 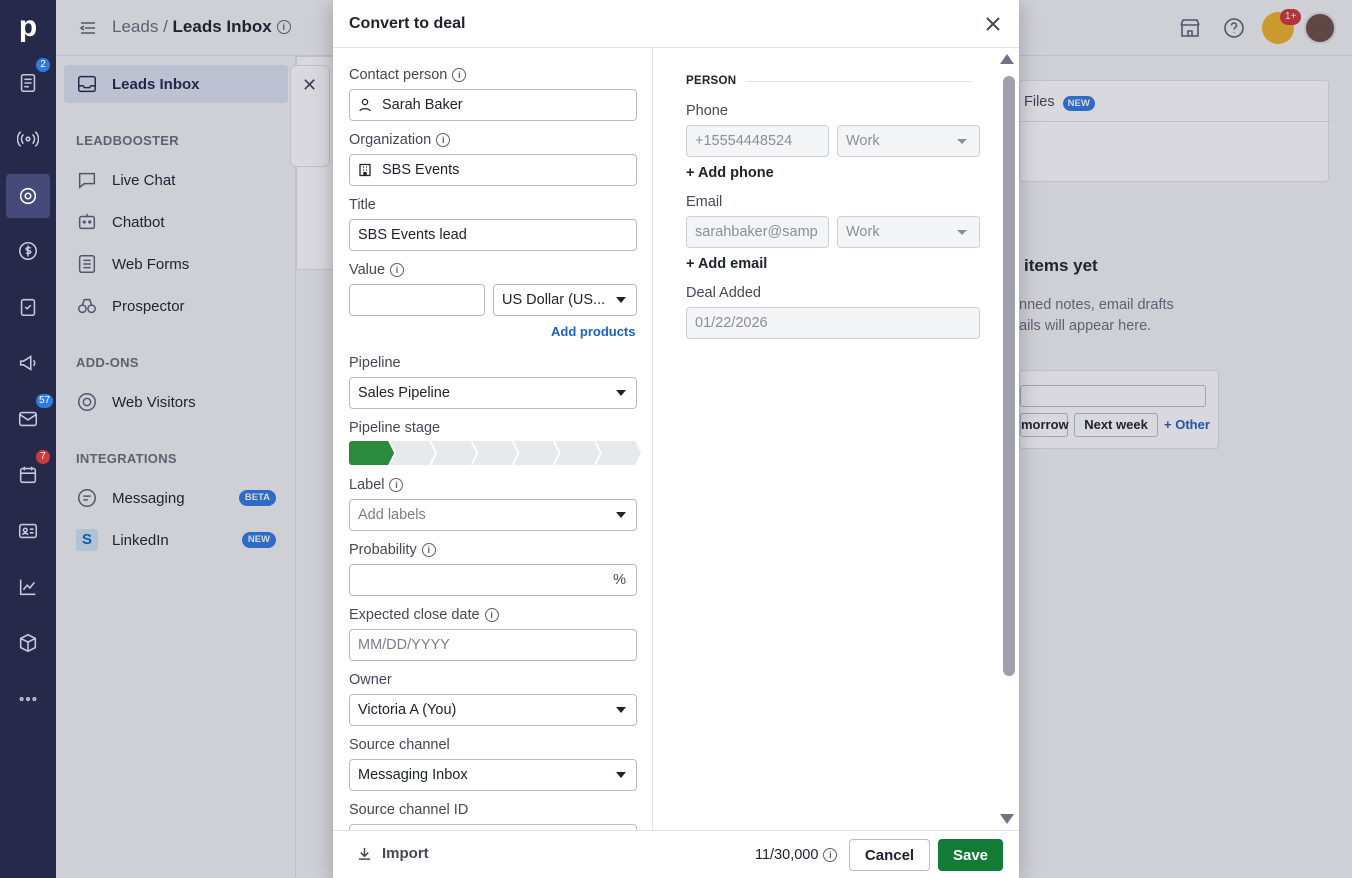 I want to click on email-type-value: Work, so click(x=863, y=232).